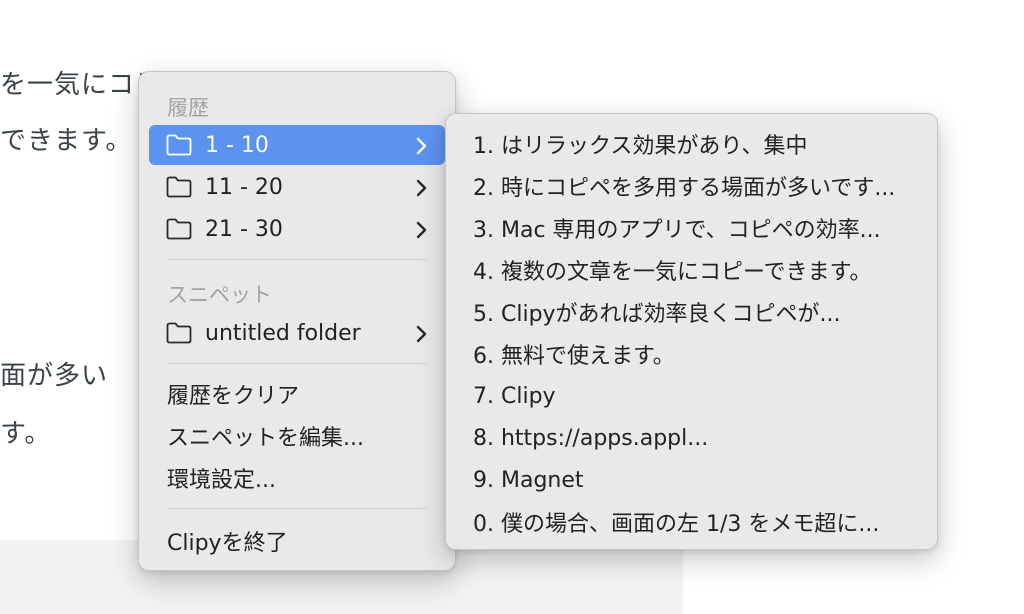 This screenshot has height=614, width=1024. What do you see at coordinates (227, 543) in the screenshot?
I see `quit-clipy-label: Clipyを終了` at bounding box center [227, 543].